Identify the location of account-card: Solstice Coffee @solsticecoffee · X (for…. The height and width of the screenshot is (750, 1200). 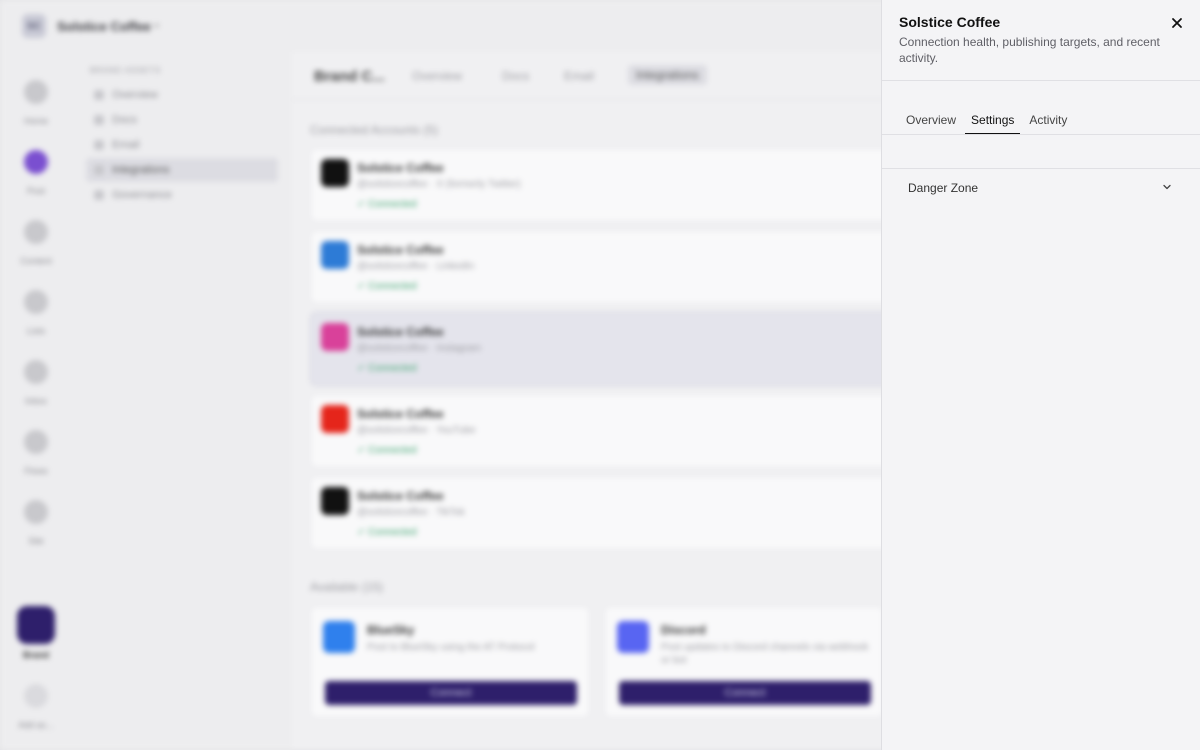
(610, 185).